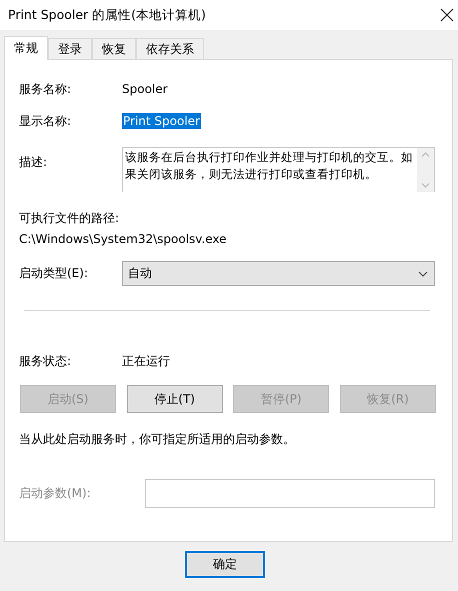  Describe the element at coordinates (170, 48) in the screenshot. I see `tab: 依存关系` at that location.